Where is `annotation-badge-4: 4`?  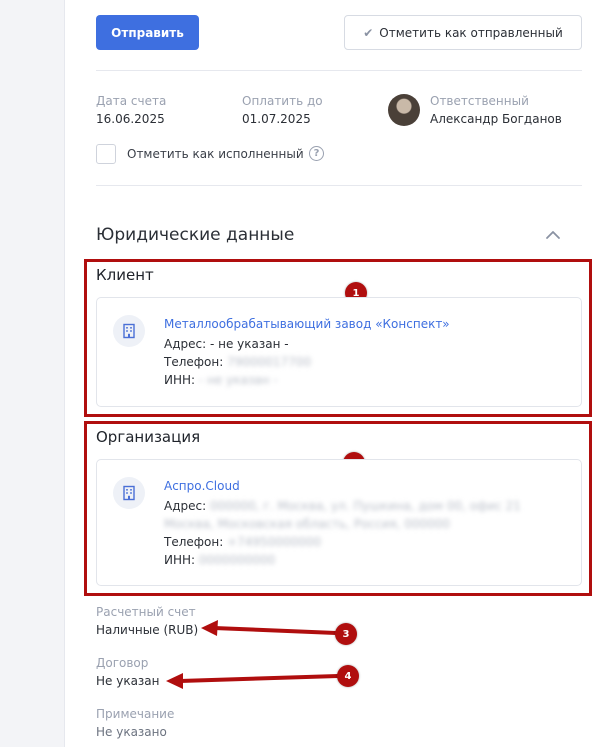 annotation-badge-4: 4 is located at coordinates (348, 676).